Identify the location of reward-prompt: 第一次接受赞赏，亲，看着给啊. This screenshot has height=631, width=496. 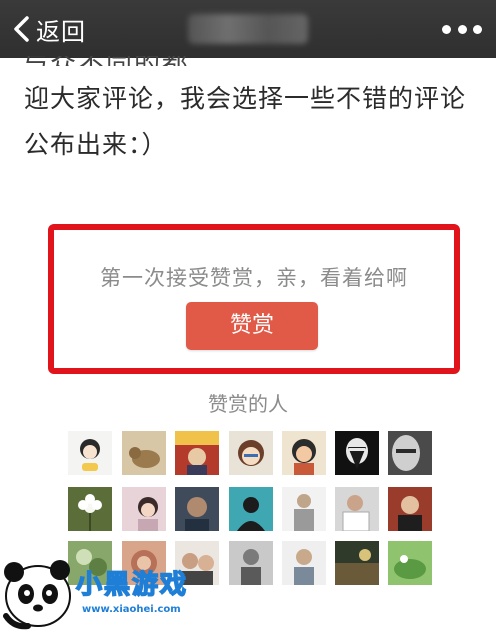
(254, 278).